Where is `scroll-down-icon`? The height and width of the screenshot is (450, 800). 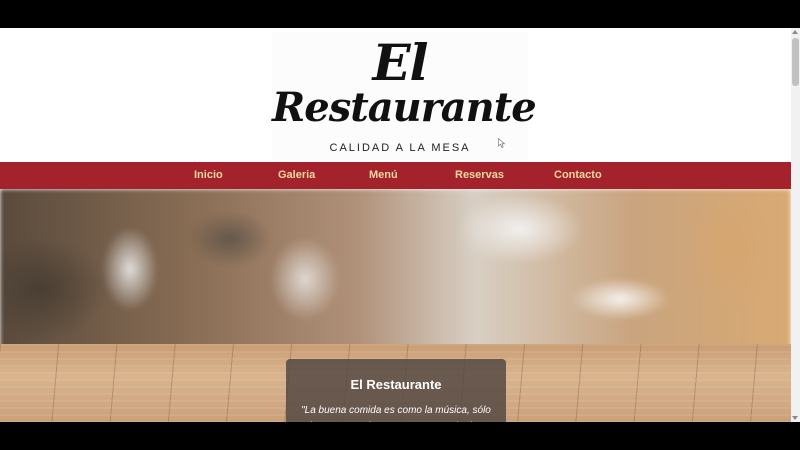
scroll-down-icon is located at coordinates (795, 418).